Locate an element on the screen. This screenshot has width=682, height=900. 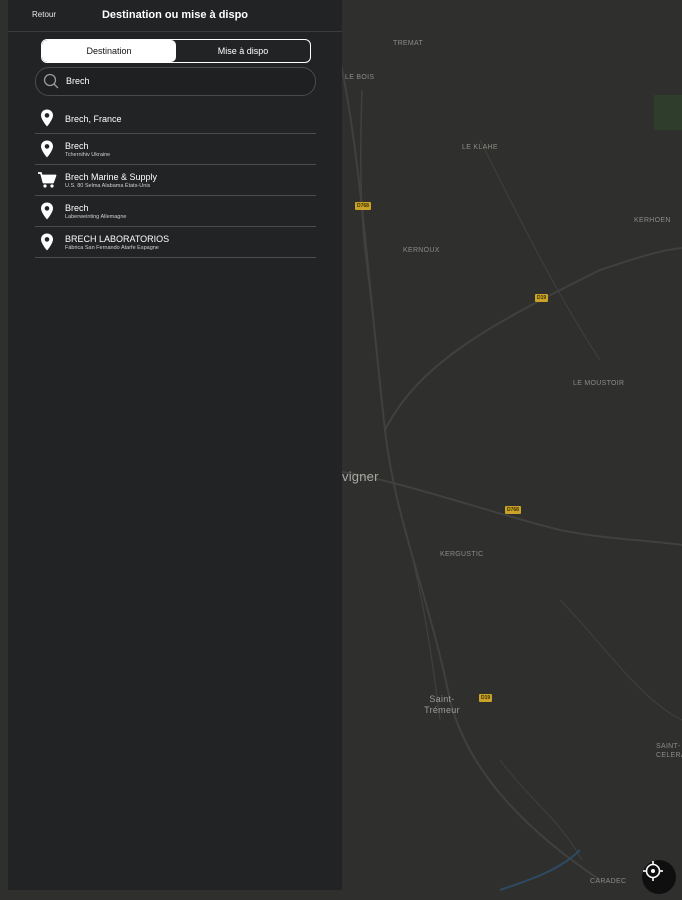
result-title: Brech Marine & Supply is located at coordinates (111, 177).